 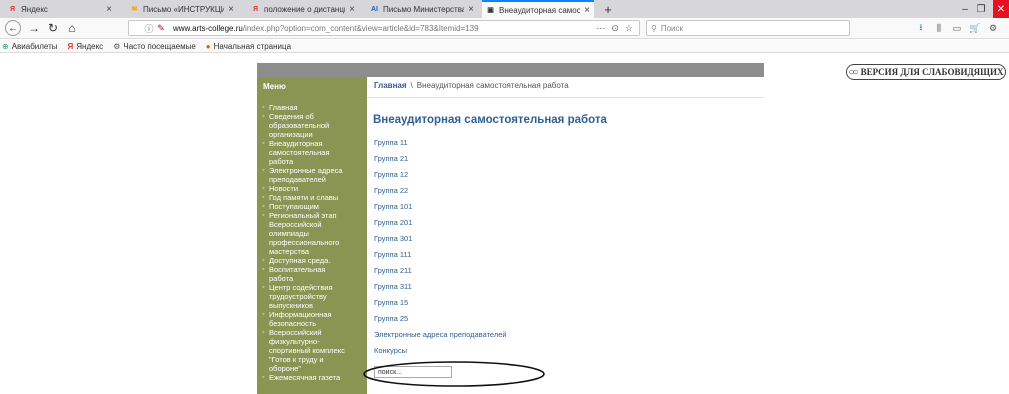 What do you see at coordinates (134, 9) in the screenshot?
I see `mail-favicon-icon: ✉` at bounding box center [134, 9].